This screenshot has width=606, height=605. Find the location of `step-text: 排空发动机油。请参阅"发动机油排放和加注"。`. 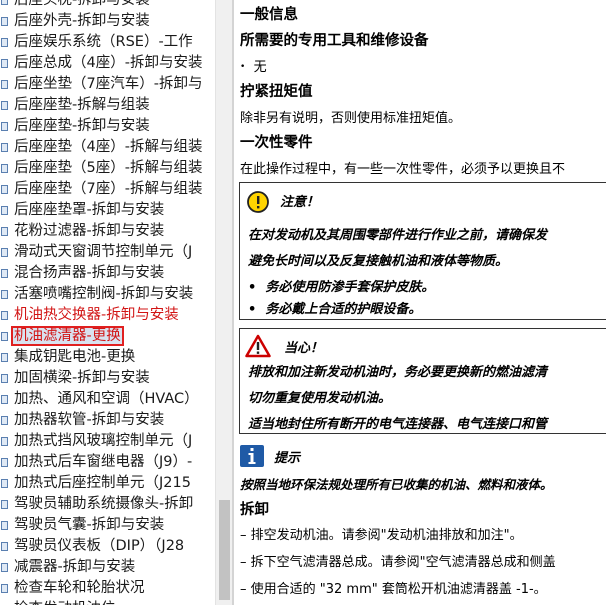

step-text: 排空发动机油。请参阅"发动机油排放和加注"。 is located at coordinates (386, 535).